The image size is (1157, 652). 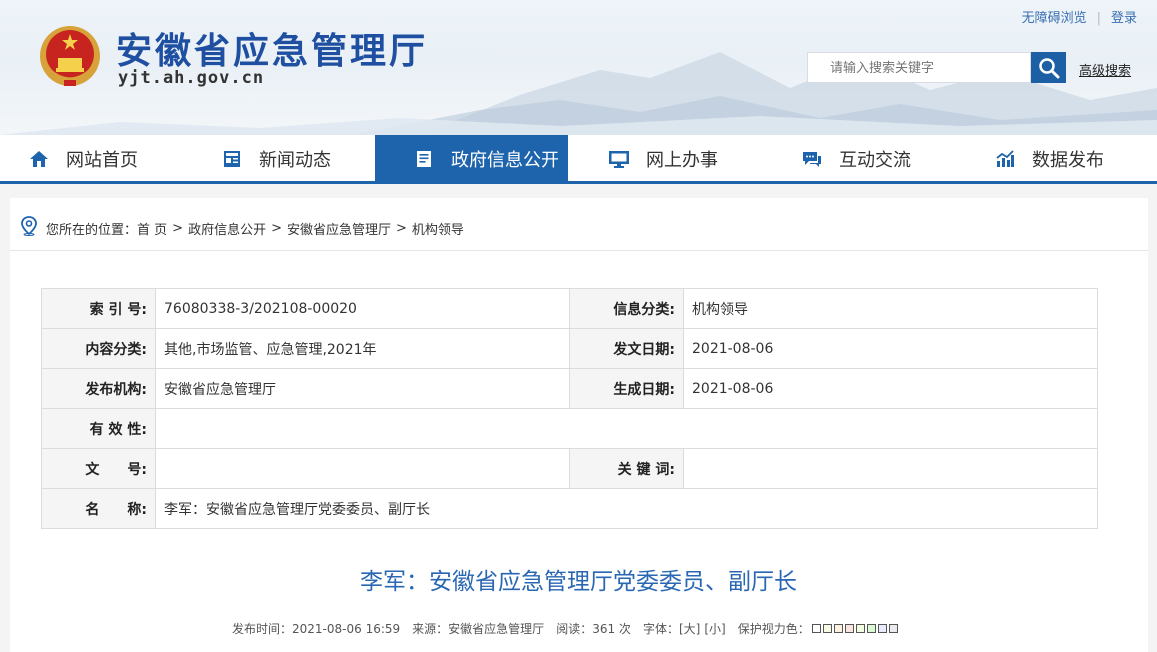 What do you see at coordinates (98, 388) in the screenshot?
I see `publisher-label: 发布机构:` at bounding box center [98, 388].